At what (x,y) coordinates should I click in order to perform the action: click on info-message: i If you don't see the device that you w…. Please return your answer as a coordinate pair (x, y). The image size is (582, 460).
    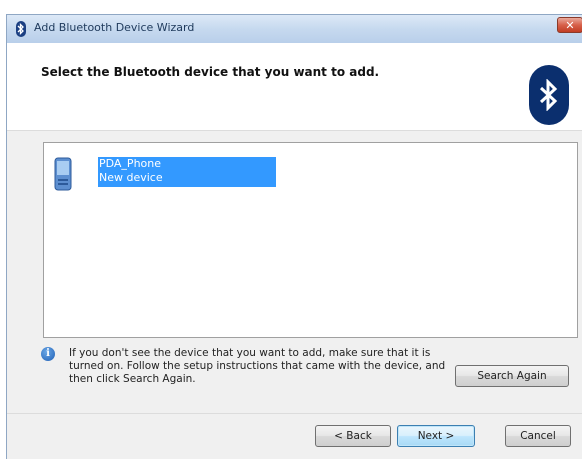
    Looking at the image, I should click on (251, 372).